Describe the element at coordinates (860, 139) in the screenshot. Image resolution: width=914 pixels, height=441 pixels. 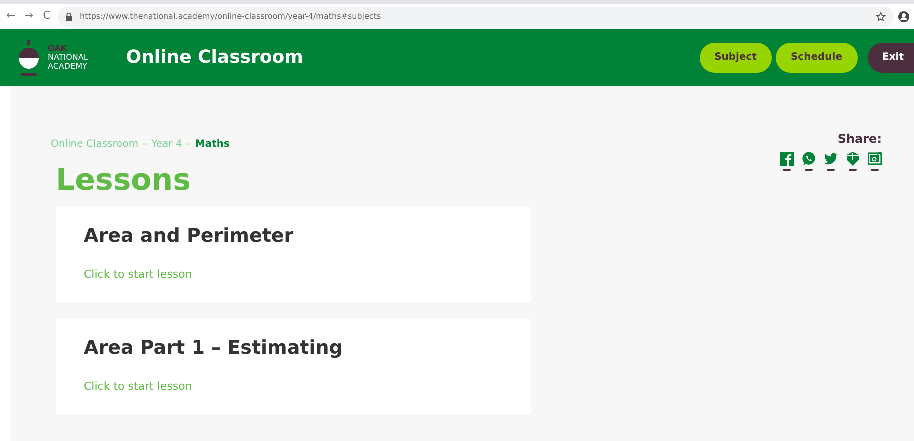
I see `share-label: Share:` at that location.